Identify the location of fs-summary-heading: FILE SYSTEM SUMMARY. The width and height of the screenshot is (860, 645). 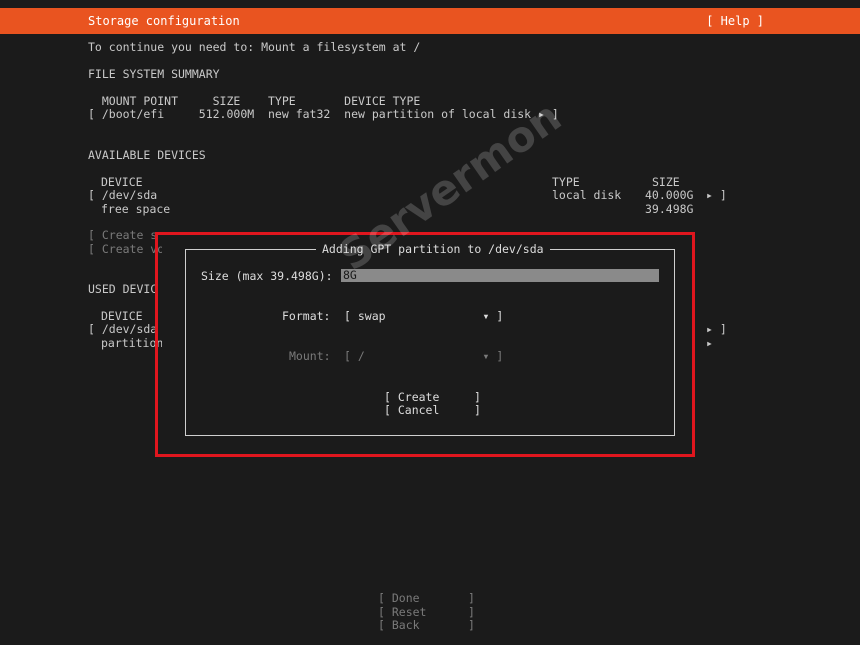
(154, 74).